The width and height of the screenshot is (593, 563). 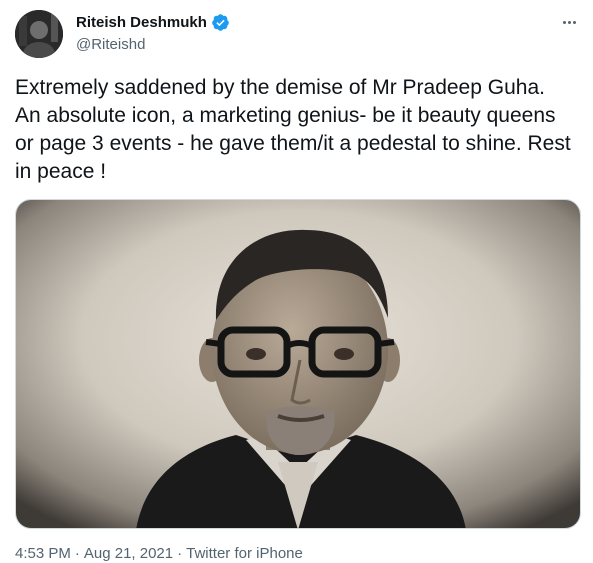 I want to click on tweet-time: 4:53 PM, so click(x=43, y=553).